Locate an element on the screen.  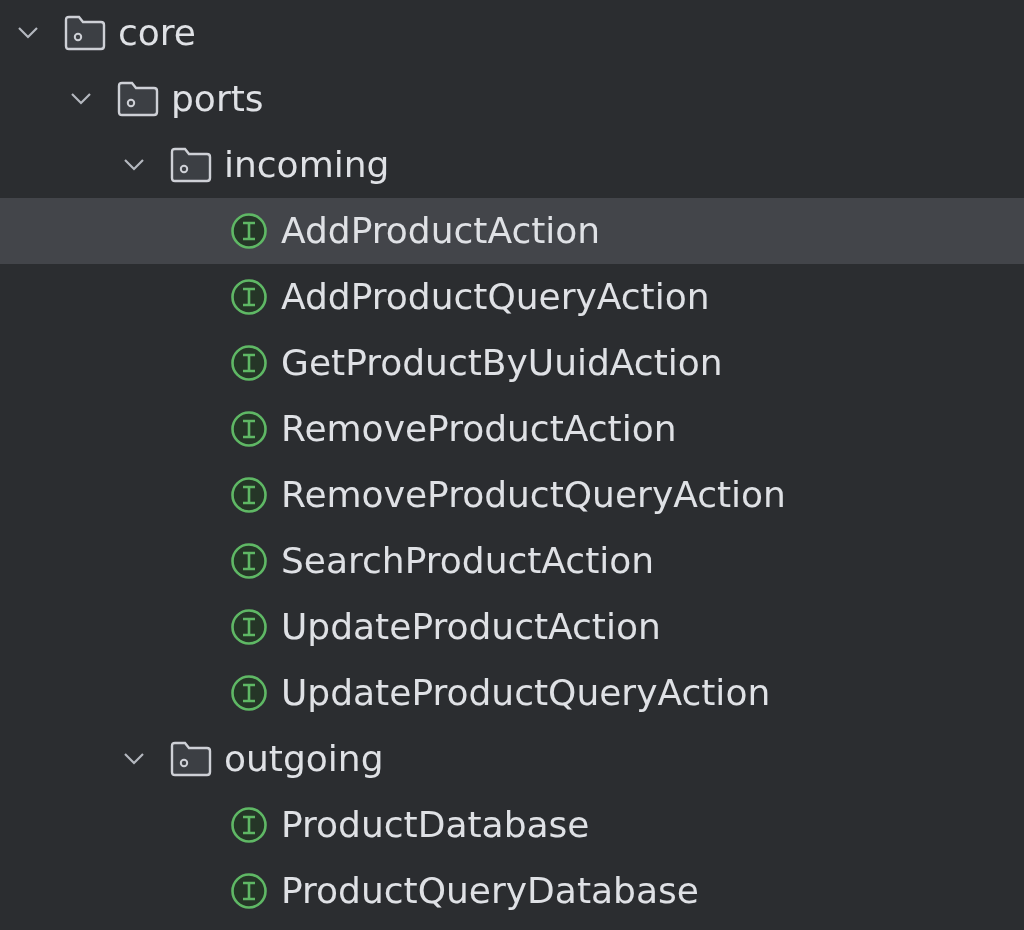
folder-name: ports is located at coordinates (217, 99).